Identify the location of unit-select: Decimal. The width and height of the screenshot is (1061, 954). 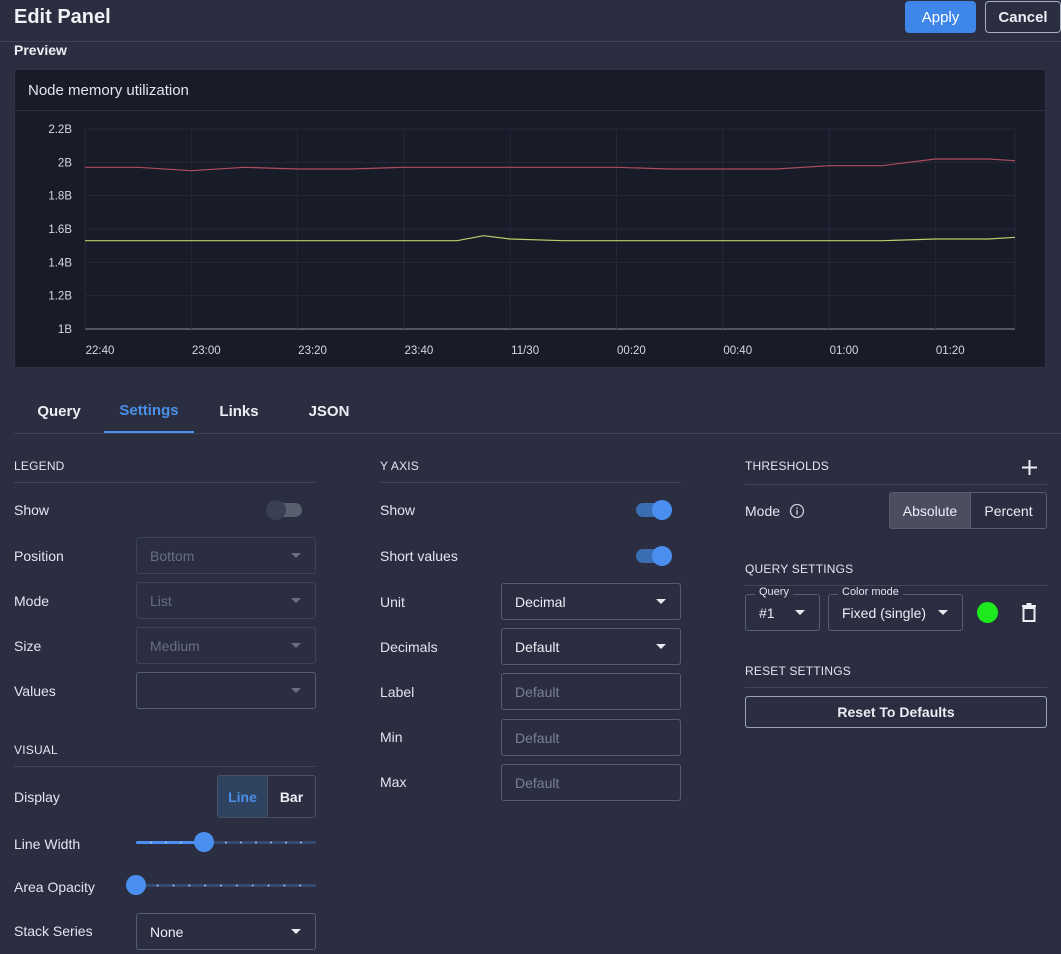
(591, 601).